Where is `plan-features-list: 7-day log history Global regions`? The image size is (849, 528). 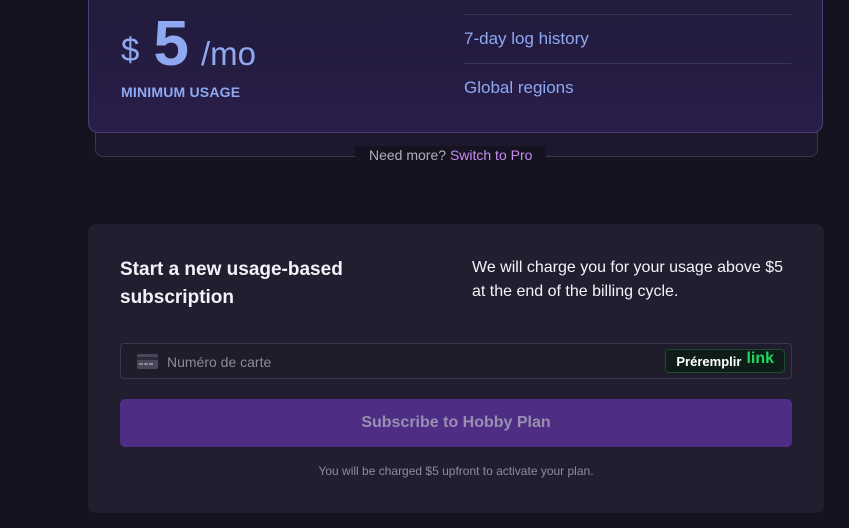
plan-features-list: 7-day log history Global regions is located at coordinates (627, 63).